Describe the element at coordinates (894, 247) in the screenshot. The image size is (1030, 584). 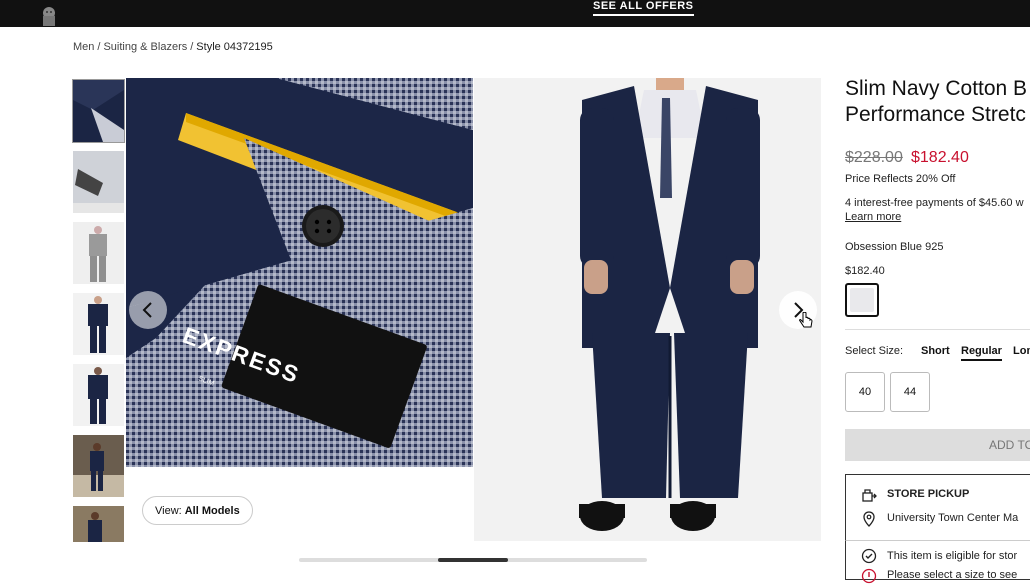
I see `color-name: Obsession Blue 925` at that location.